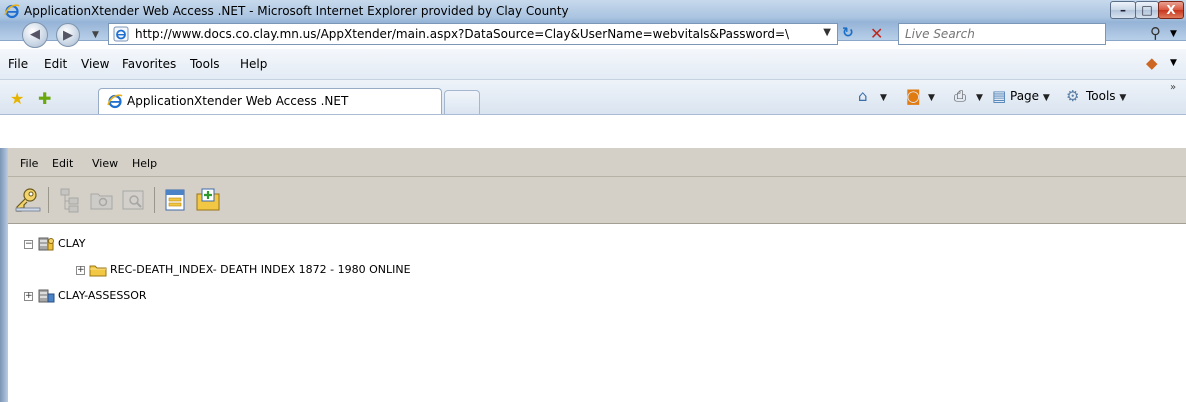 Image resolution: width=1186 pixels, height=402 pixels. I want to click on maximize-icon: □, so click(1147, 10).